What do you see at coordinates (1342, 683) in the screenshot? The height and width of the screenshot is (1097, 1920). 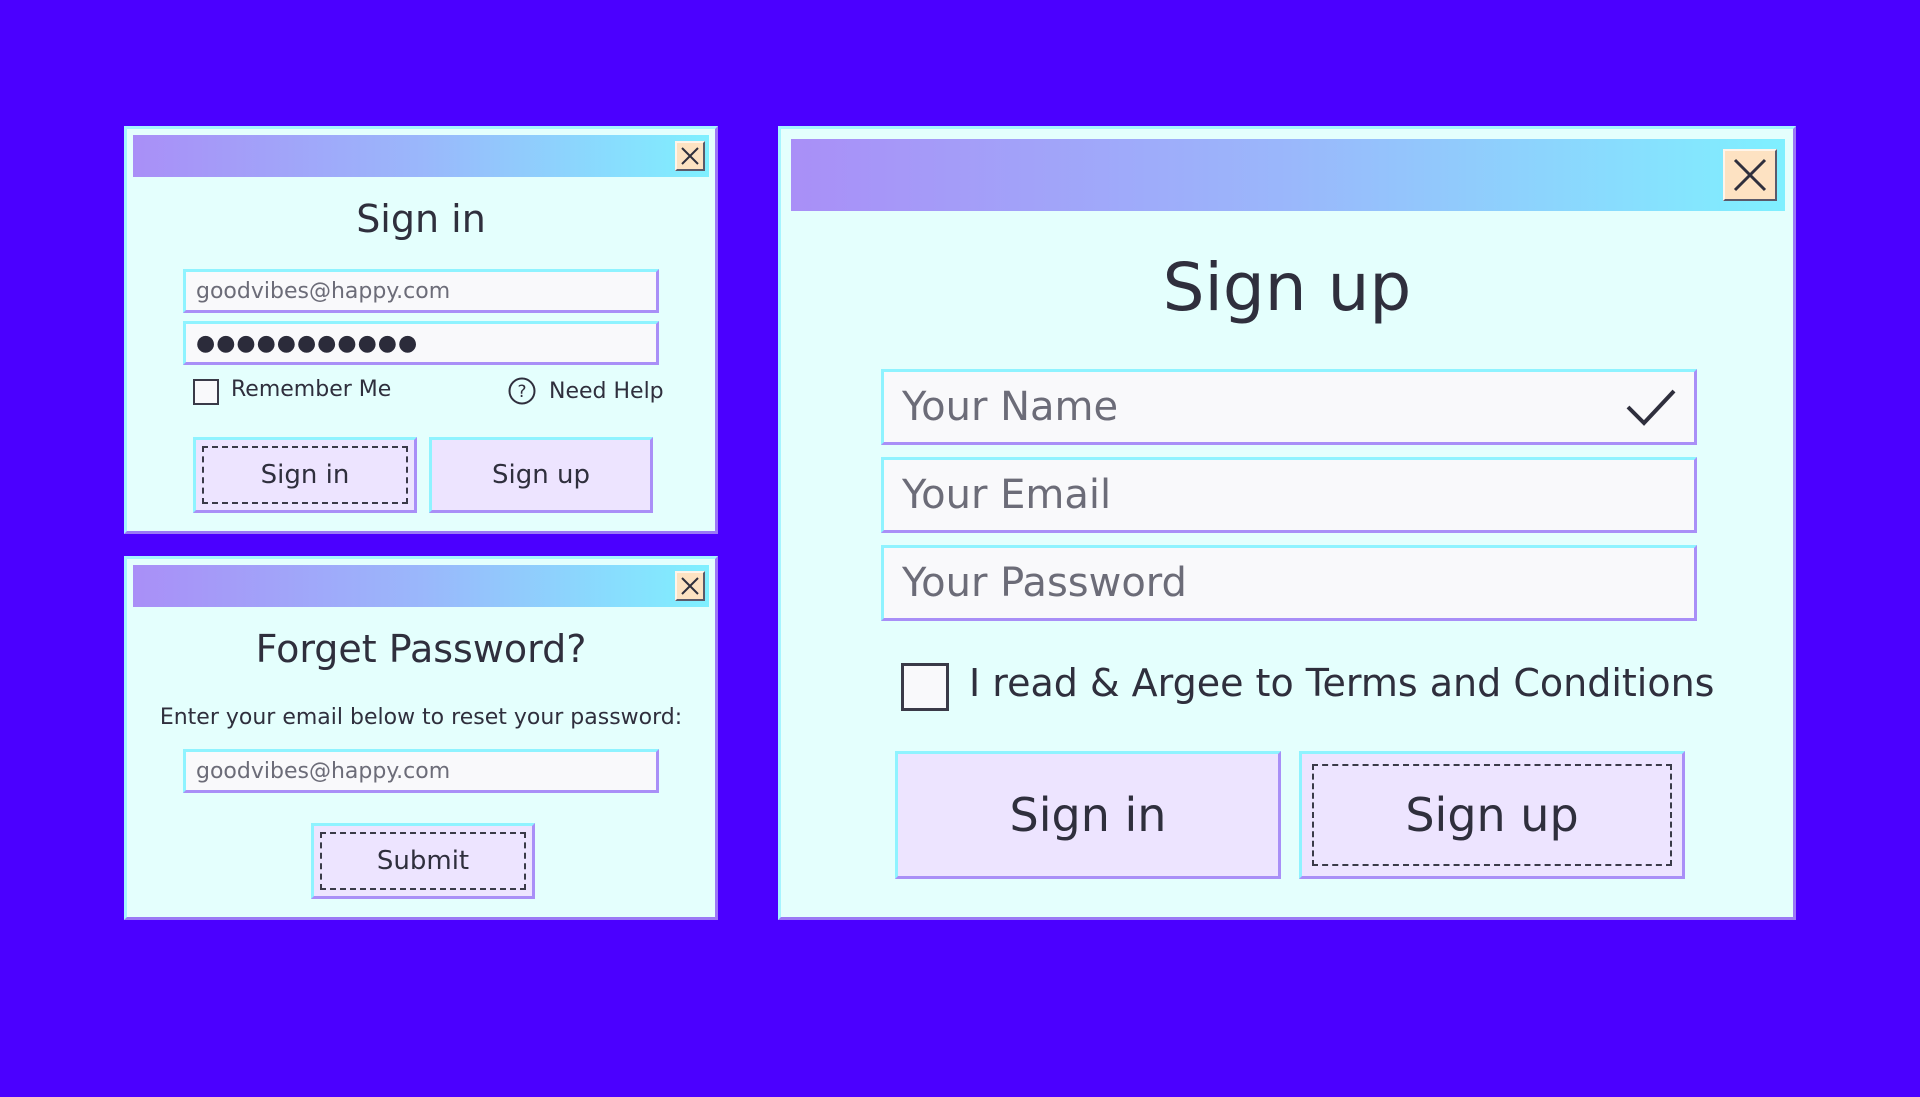 I see `terms-label: I read & Argee to Terms and Conditions` at bounding box center [1342, 683].